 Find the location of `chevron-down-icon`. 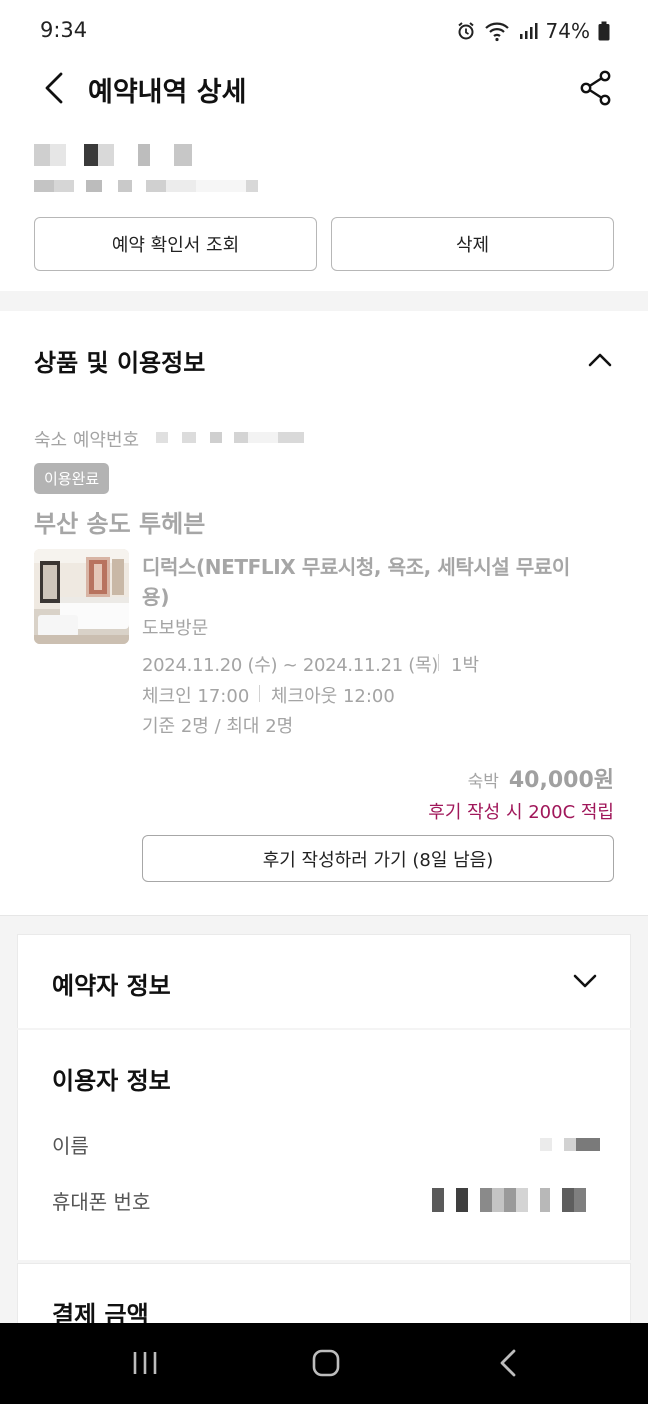

chevron-down-icon is located at coordinates (585, 981).